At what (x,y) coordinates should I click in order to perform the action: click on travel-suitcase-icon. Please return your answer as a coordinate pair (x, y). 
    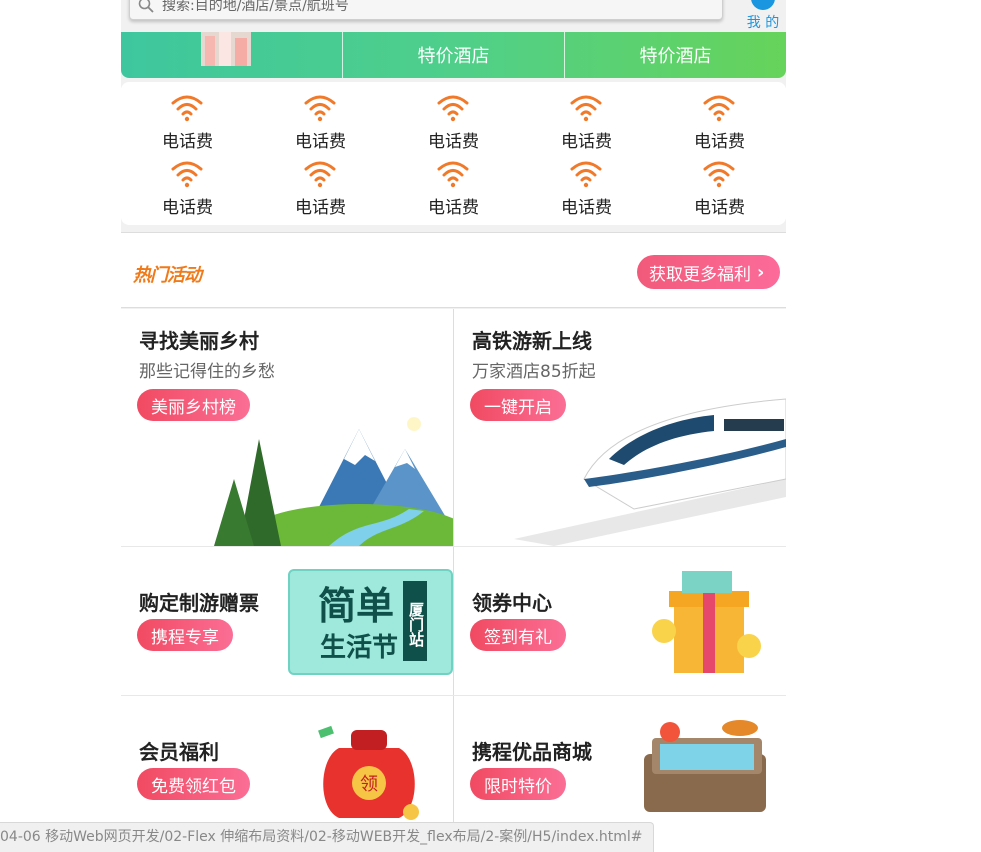
    Looking at the image, I should click on (705, 766).